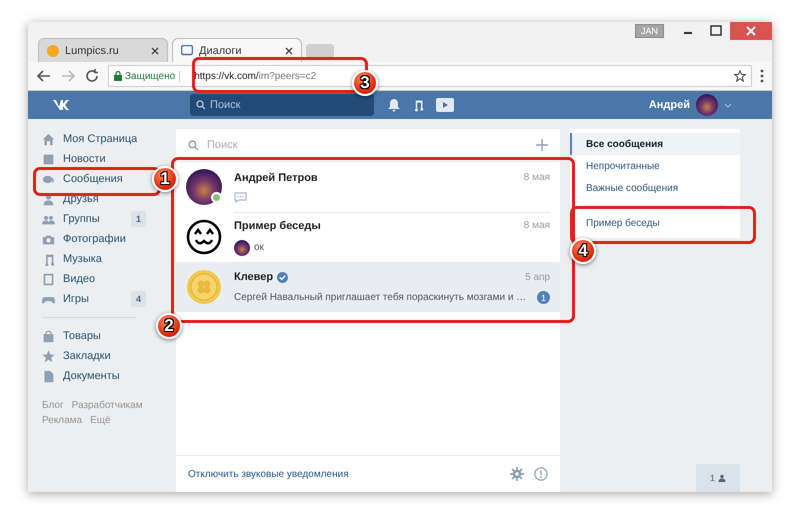  Describe the element at coordinates (94, 376) in the screenshot. I see `sidebar-item: Документы` at that location.